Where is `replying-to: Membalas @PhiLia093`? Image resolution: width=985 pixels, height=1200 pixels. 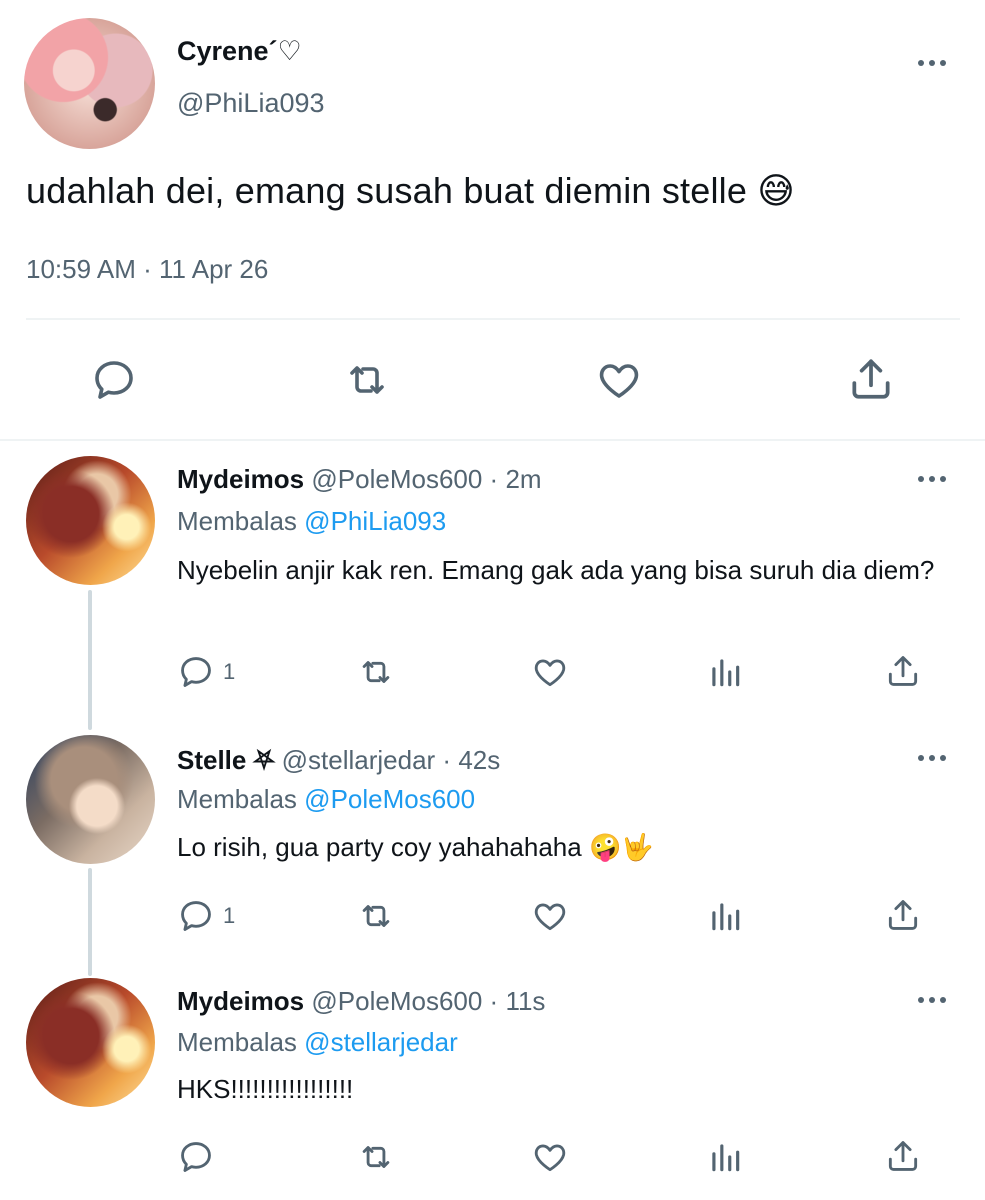
replying-to: Membalas @PhiLia093 is located at coordinates (311, 521).